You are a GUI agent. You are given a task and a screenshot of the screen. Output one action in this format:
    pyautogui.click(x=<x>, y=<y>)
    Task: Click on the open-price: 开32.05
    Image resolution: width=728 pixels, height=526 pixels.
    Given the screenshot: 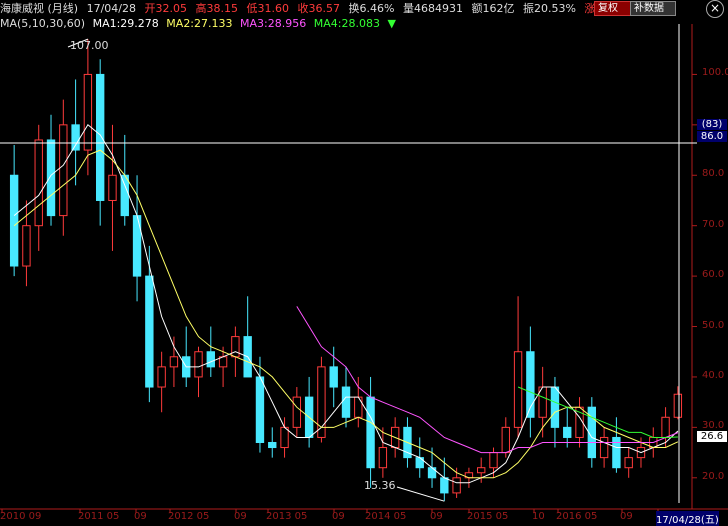 What is the action you would take?
    pyautogui.click(x=166, y=8)
    